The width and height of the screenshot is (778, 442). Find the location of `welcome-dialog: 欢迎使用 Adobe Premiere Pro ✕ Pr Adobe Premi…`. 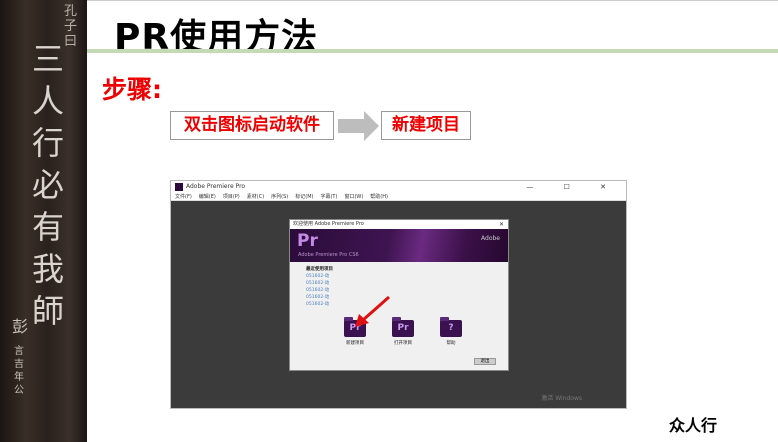

welcome-dialog: 欢迎使用 Adobe Premiere Pro ✕ Pr Adobe Premi… is located at coordinates (399, 295).